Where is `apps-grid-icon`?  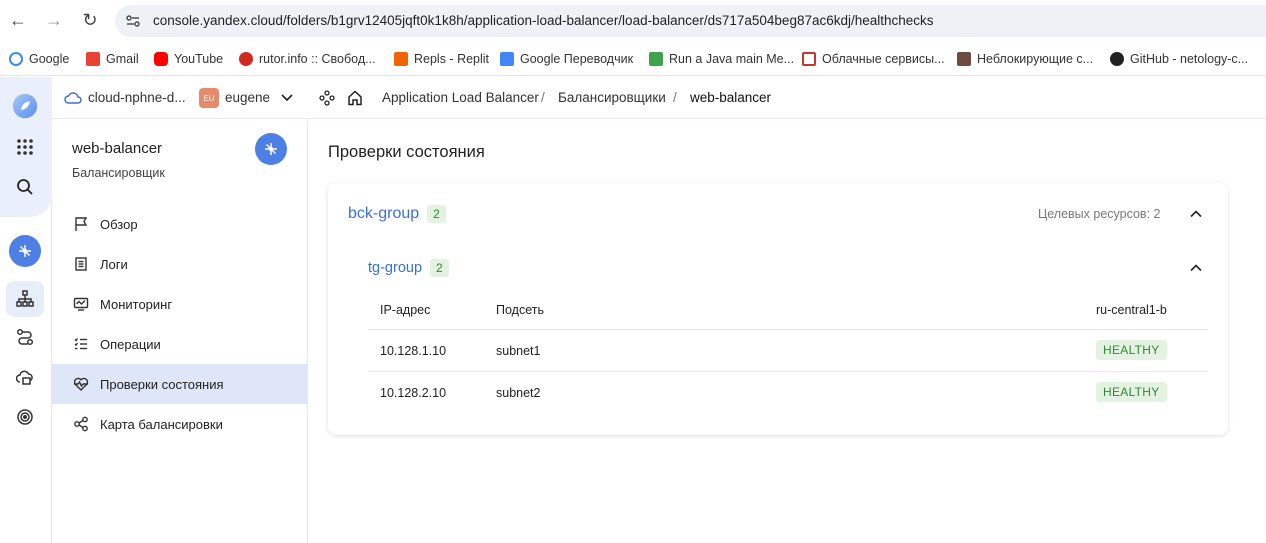
apps-grid-icon is located at coordinates (25, 147).